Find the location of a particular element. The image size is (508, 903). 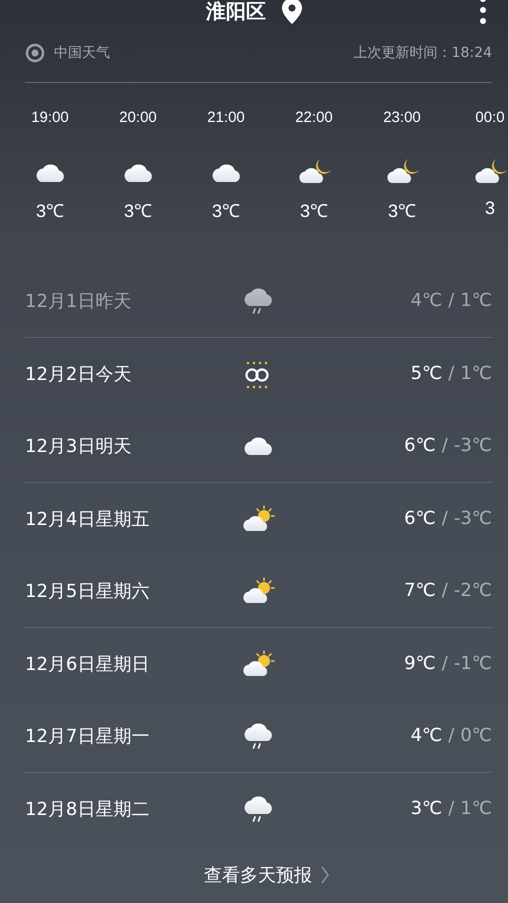

location-pin-icon is located at coordinates (292, 12).